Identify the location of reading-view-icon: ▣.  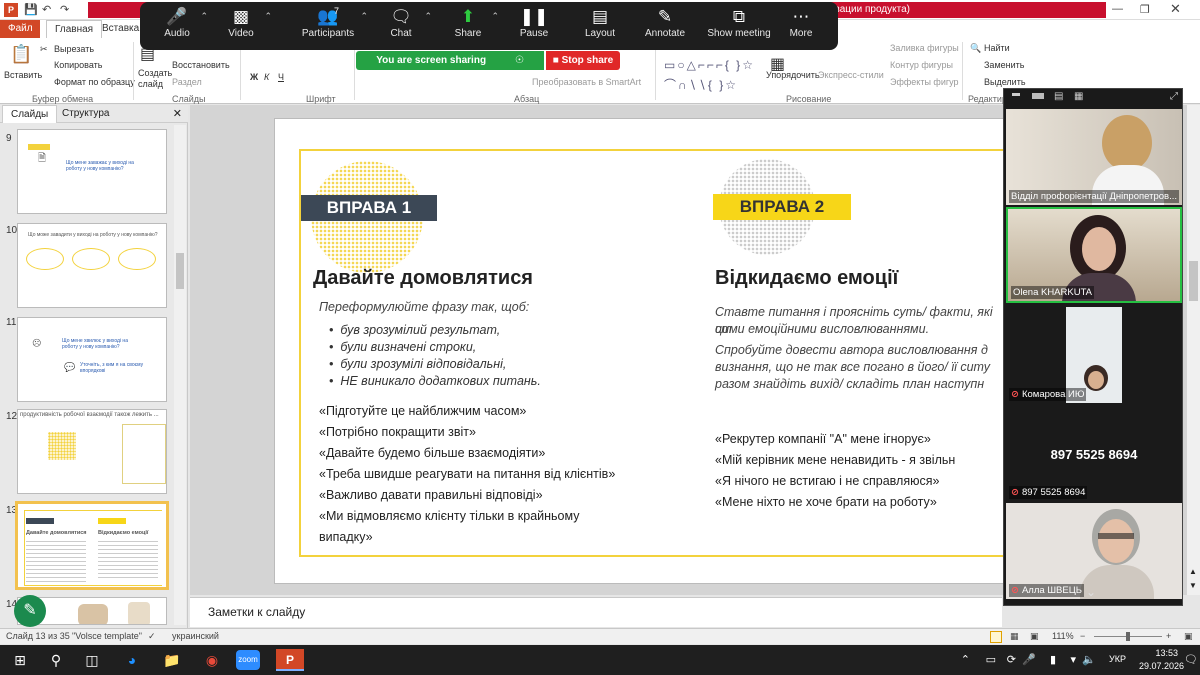
(1034, 636).